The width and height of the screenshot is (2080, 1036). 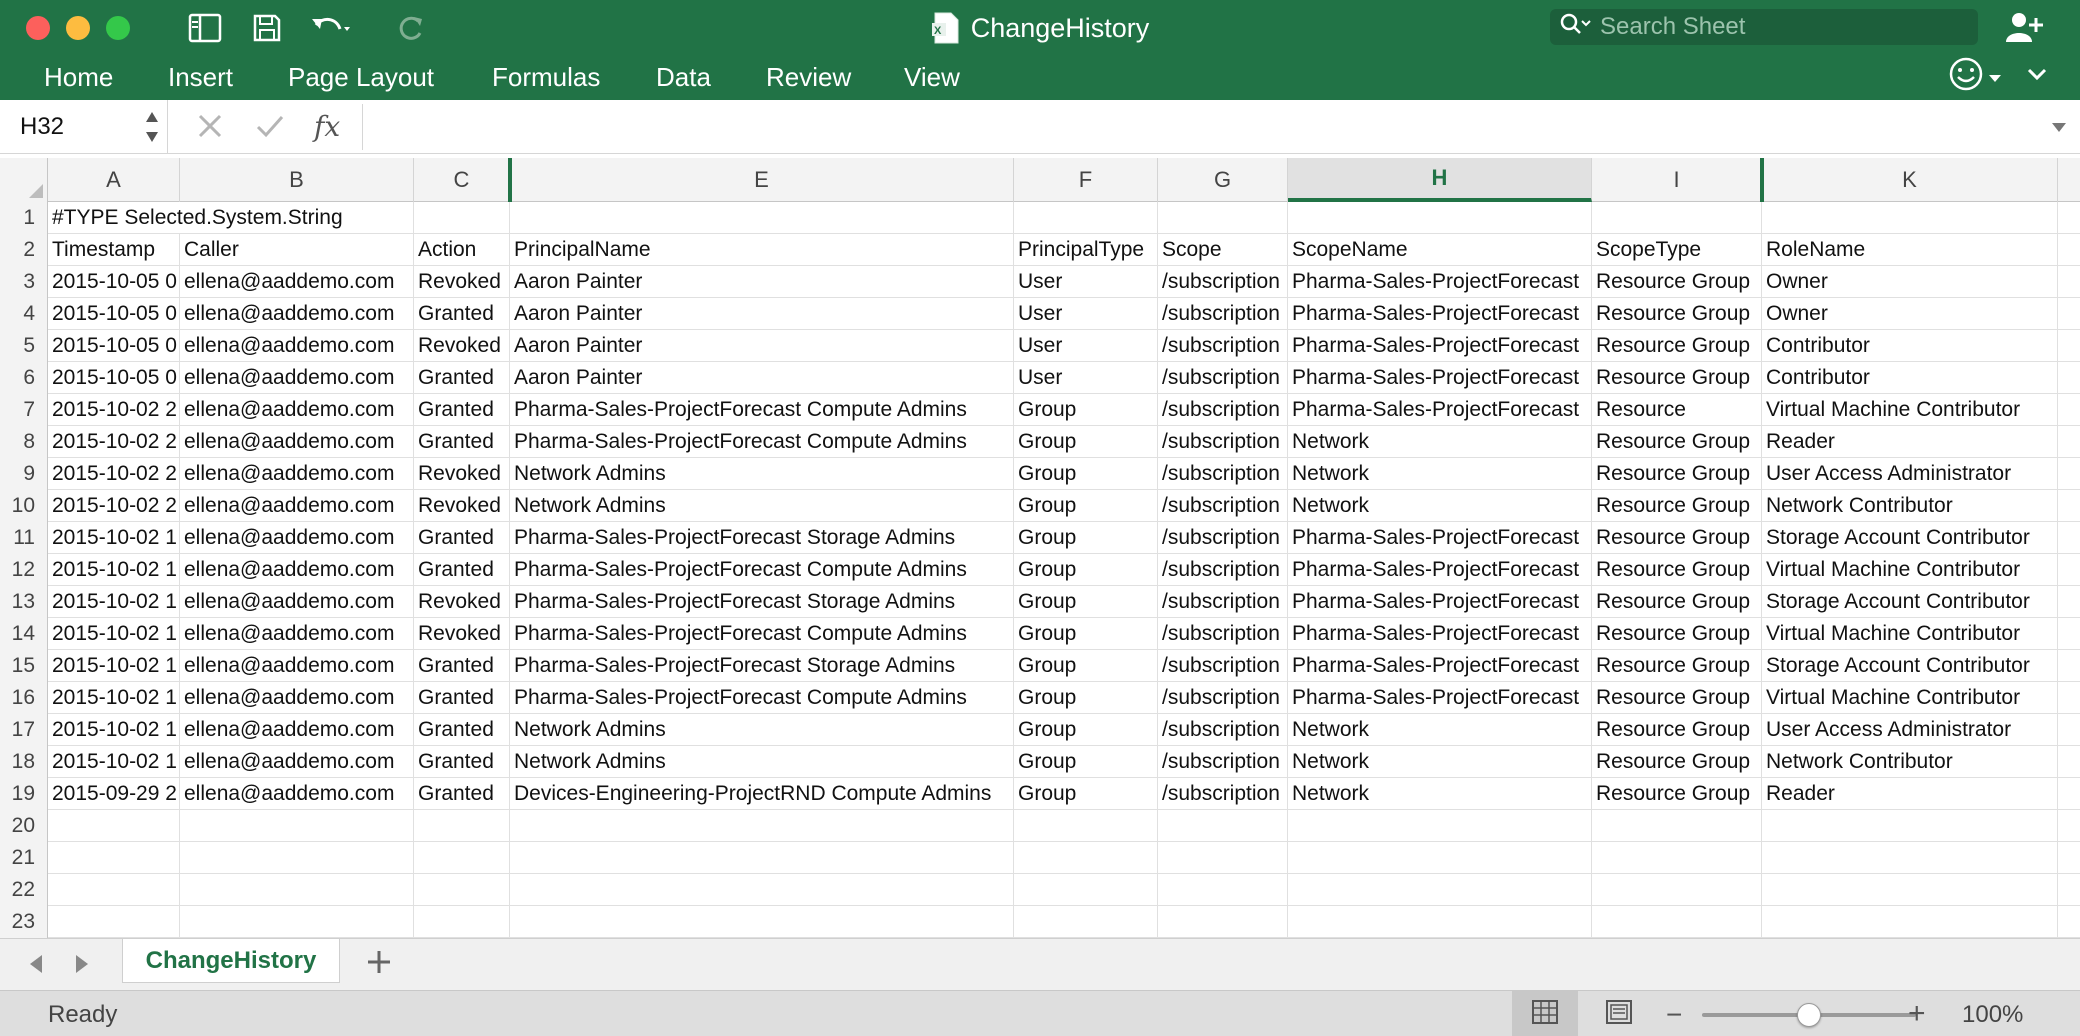 What do you see at coordinates (114, 378) in the screenshot?
I see `cell-a-6: 2015-10-05 0` at bounding box center [114, 378].